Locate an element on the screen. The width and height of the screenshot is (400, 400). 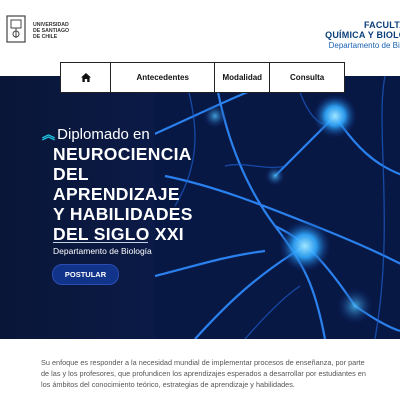
nav-item-modalidad: Modalidad is located at coordinates (242, 77).